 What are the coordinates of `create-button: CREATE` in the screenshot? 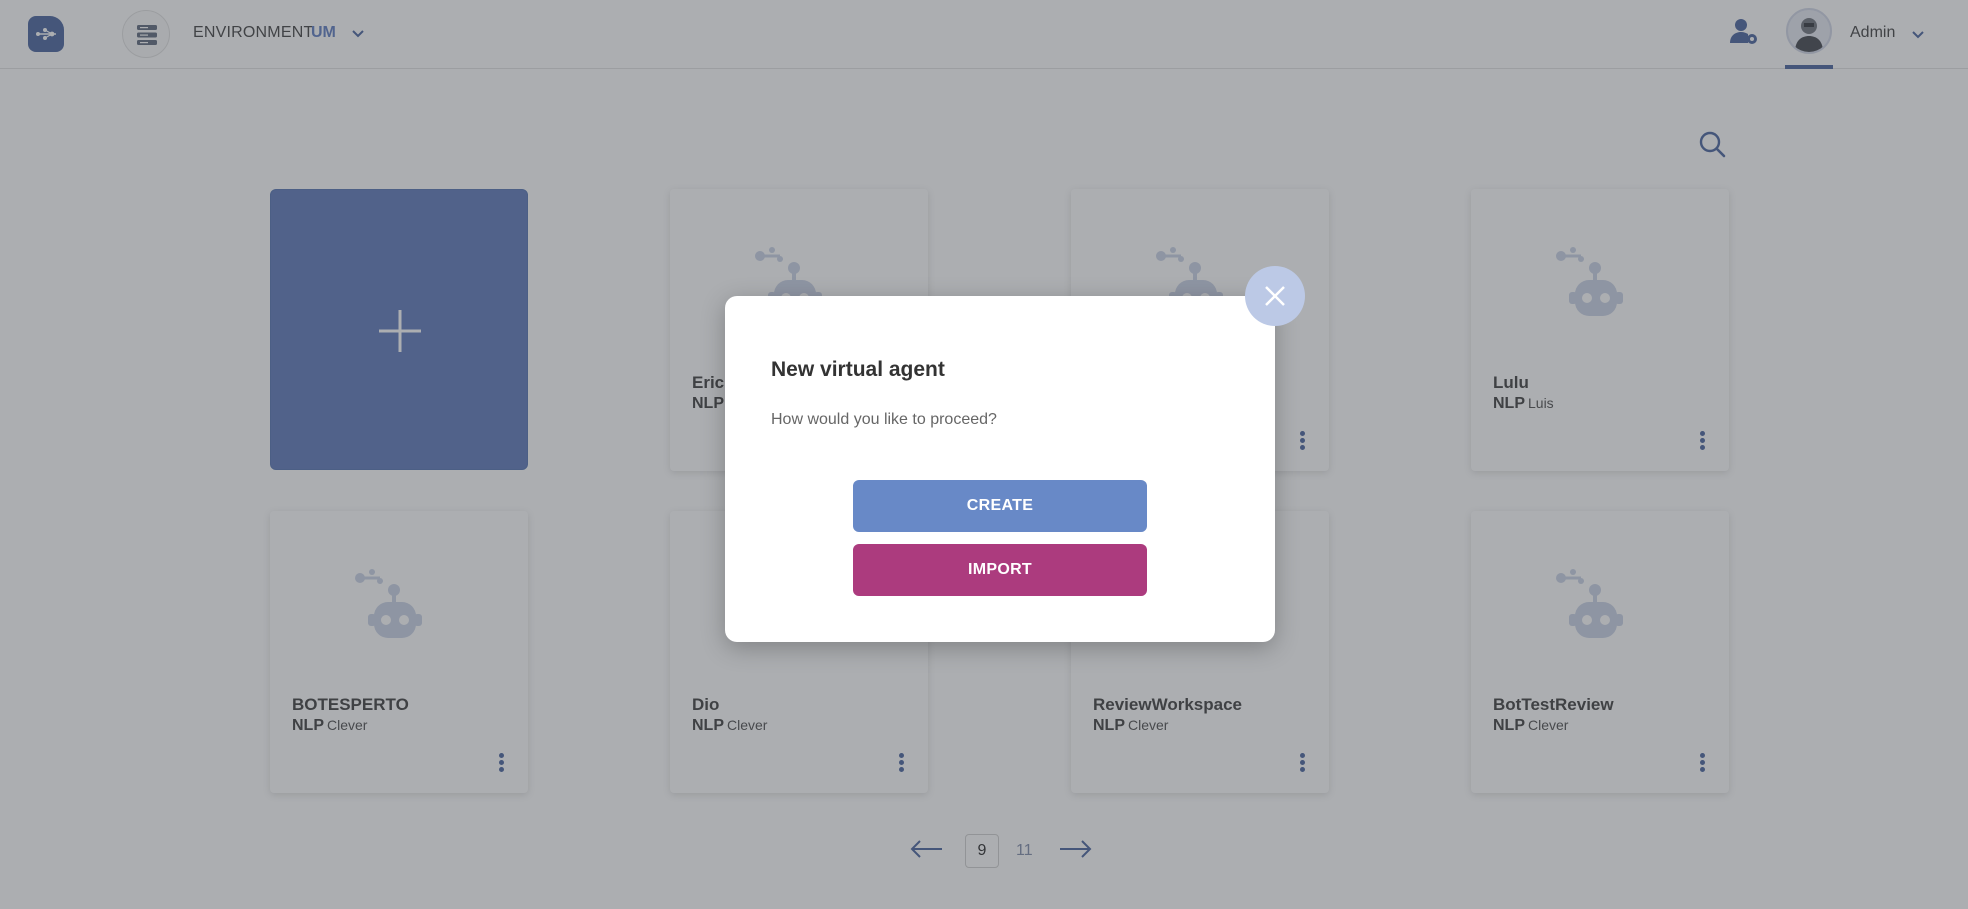 It's located at (1000, 506).